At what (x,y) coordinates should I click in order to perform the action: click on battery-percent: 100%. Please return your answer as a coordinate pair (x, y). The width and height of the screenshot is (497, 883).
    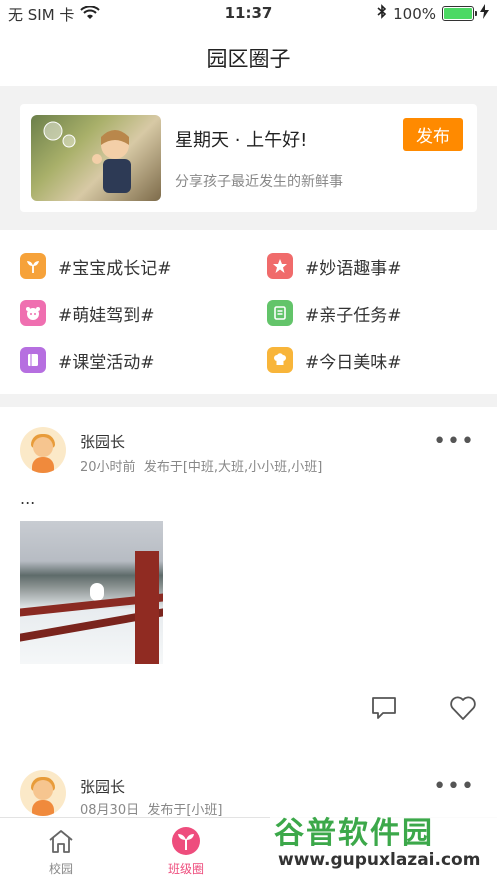
    Looking at the image, I should click on (414, 13).